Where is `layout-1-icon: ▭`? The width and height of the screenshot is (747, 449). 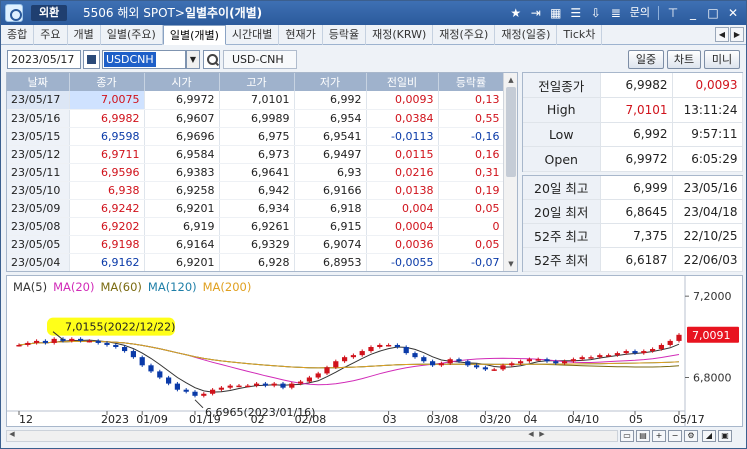 layout-1-icon: ▭ is located at coordinates (627, 436).